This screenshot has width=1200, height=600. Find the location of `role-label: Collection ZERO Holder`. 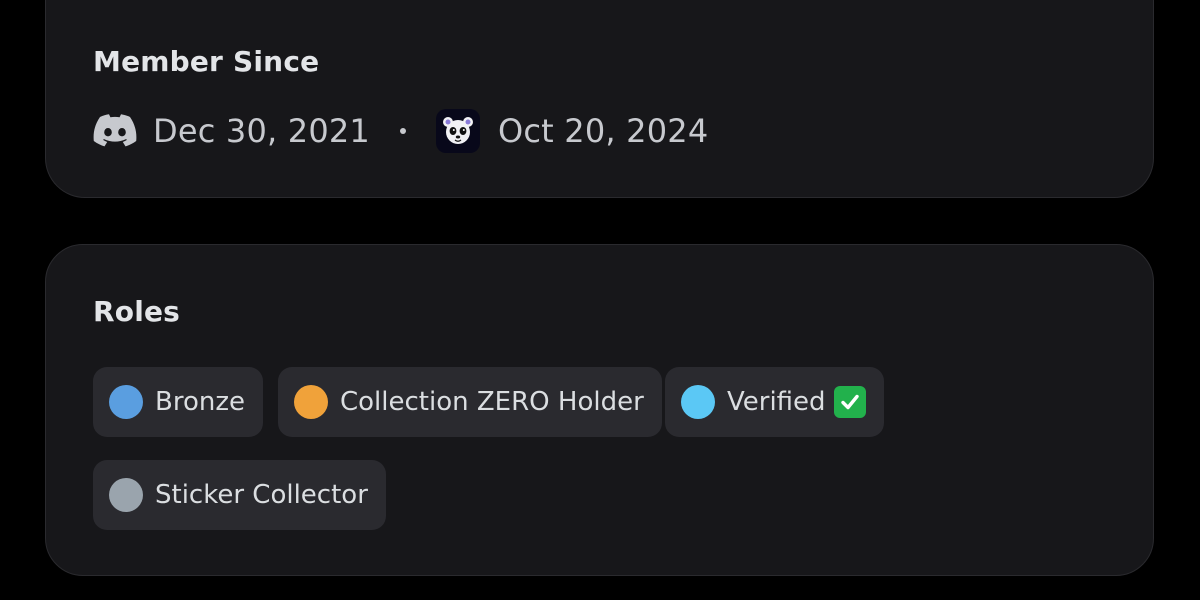

role-label: Collection ZERO Holder is located at coordinates (492, 402).